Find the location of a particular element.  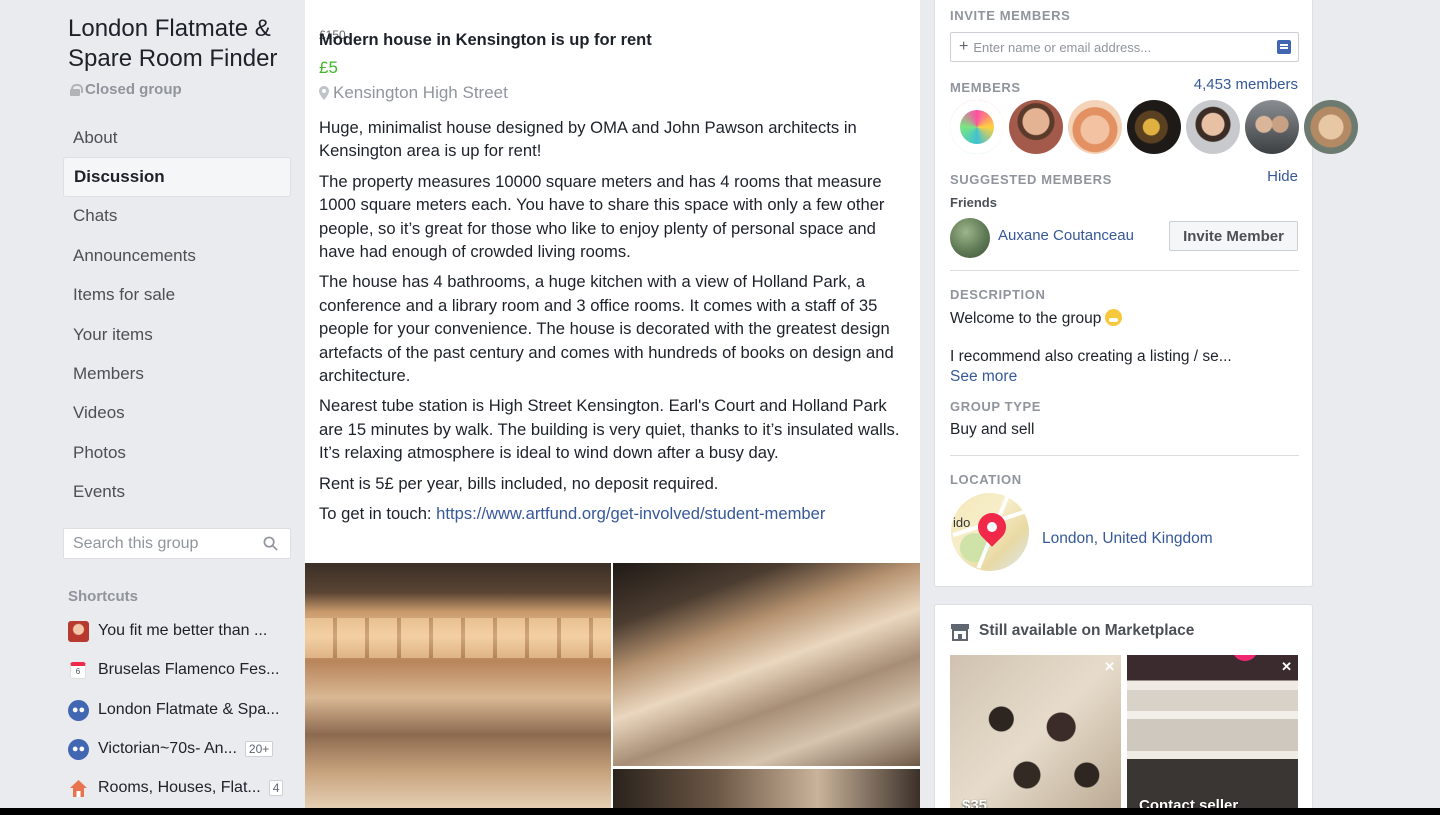

marketplace-title: Still available on Marketplace is located at coordinates (1087, 630).